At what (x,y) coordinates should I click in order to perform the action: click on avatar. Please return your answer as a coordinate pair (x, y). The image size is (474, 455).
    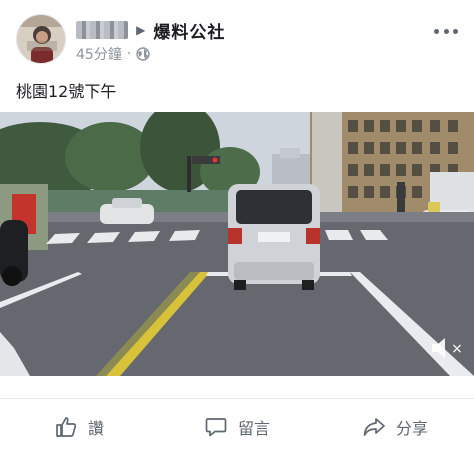
    Looking at the image, I should click on (41, 39).